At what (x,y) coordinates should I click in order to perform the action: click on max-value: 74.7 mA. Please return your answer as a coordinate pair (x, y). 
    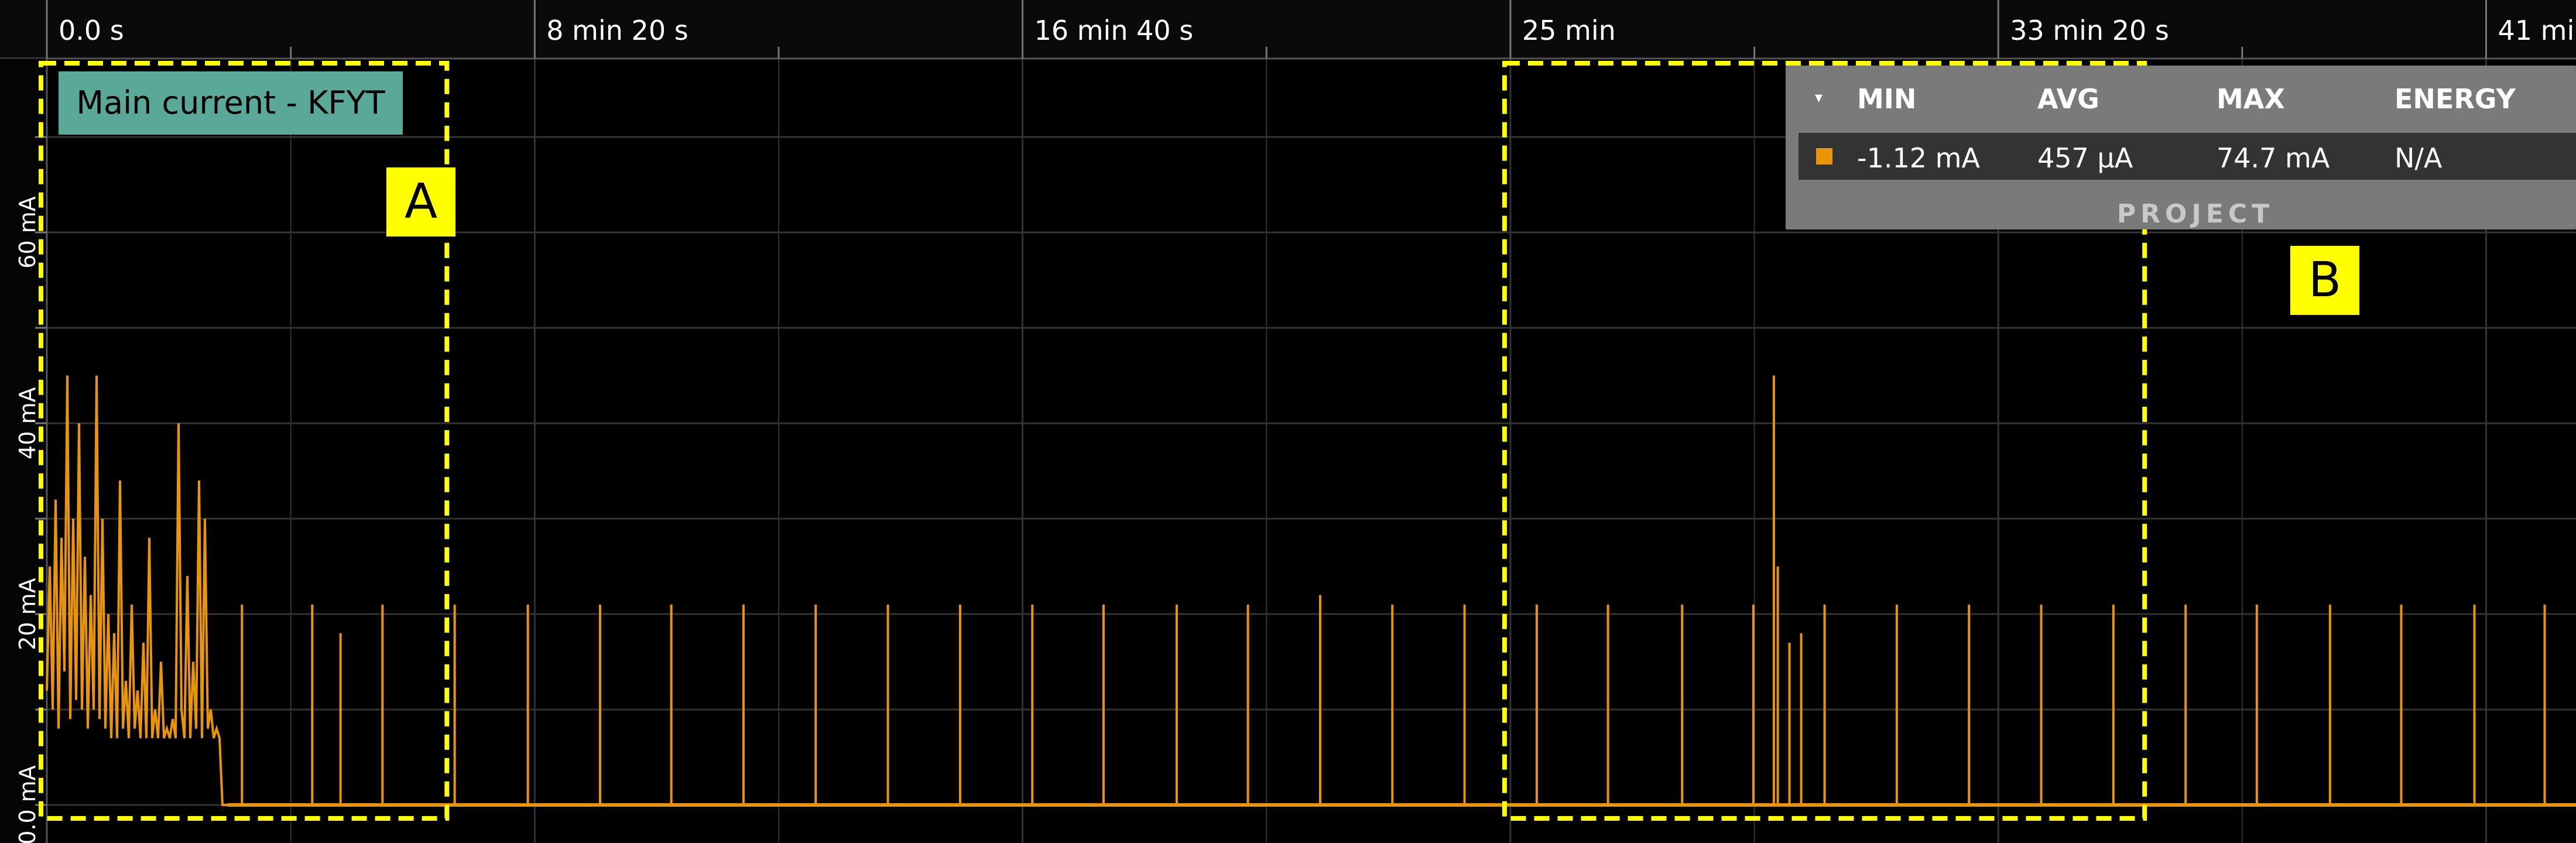
    Looking at the image, I should click on (2273, 158).